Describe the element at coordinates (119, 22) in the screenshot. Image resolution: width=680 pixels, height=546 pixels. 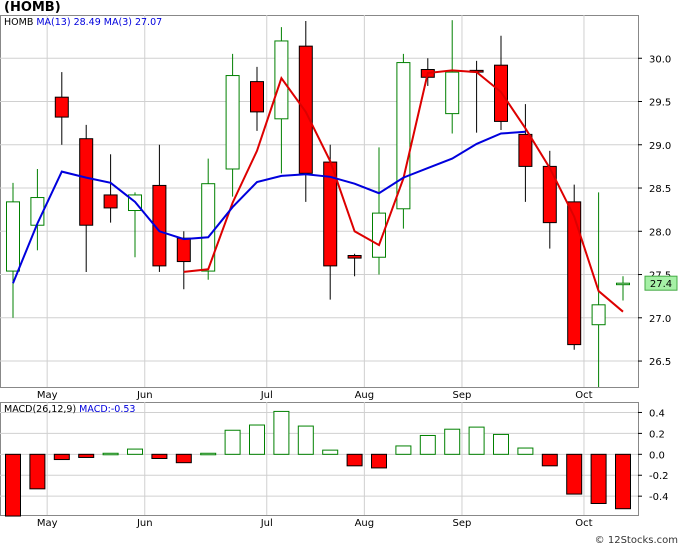
I see `legend-ma3-label: MA(3)` at that location.